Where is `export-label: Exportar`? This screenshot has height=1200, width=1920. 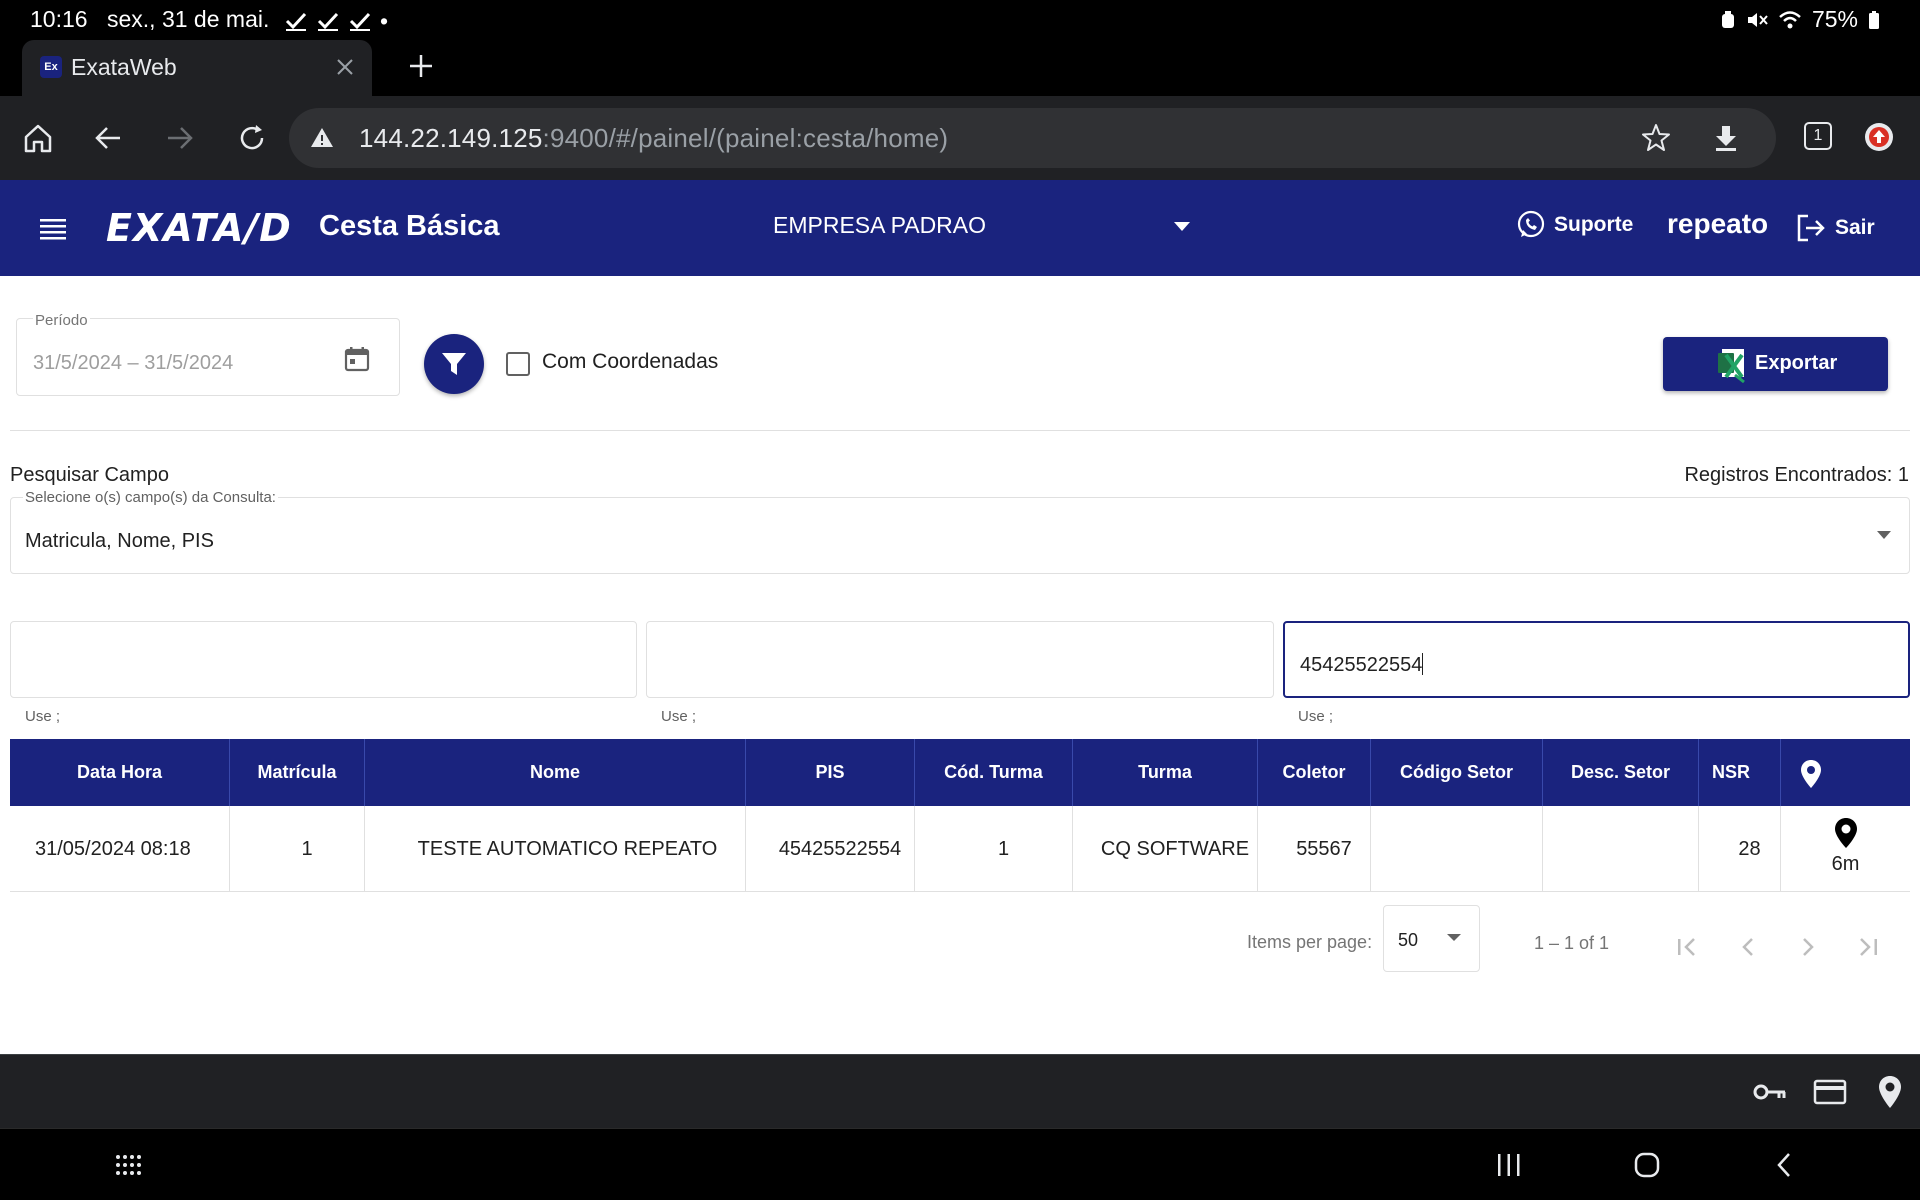 export-label: Exportar is located at coordinates (1796, 363).